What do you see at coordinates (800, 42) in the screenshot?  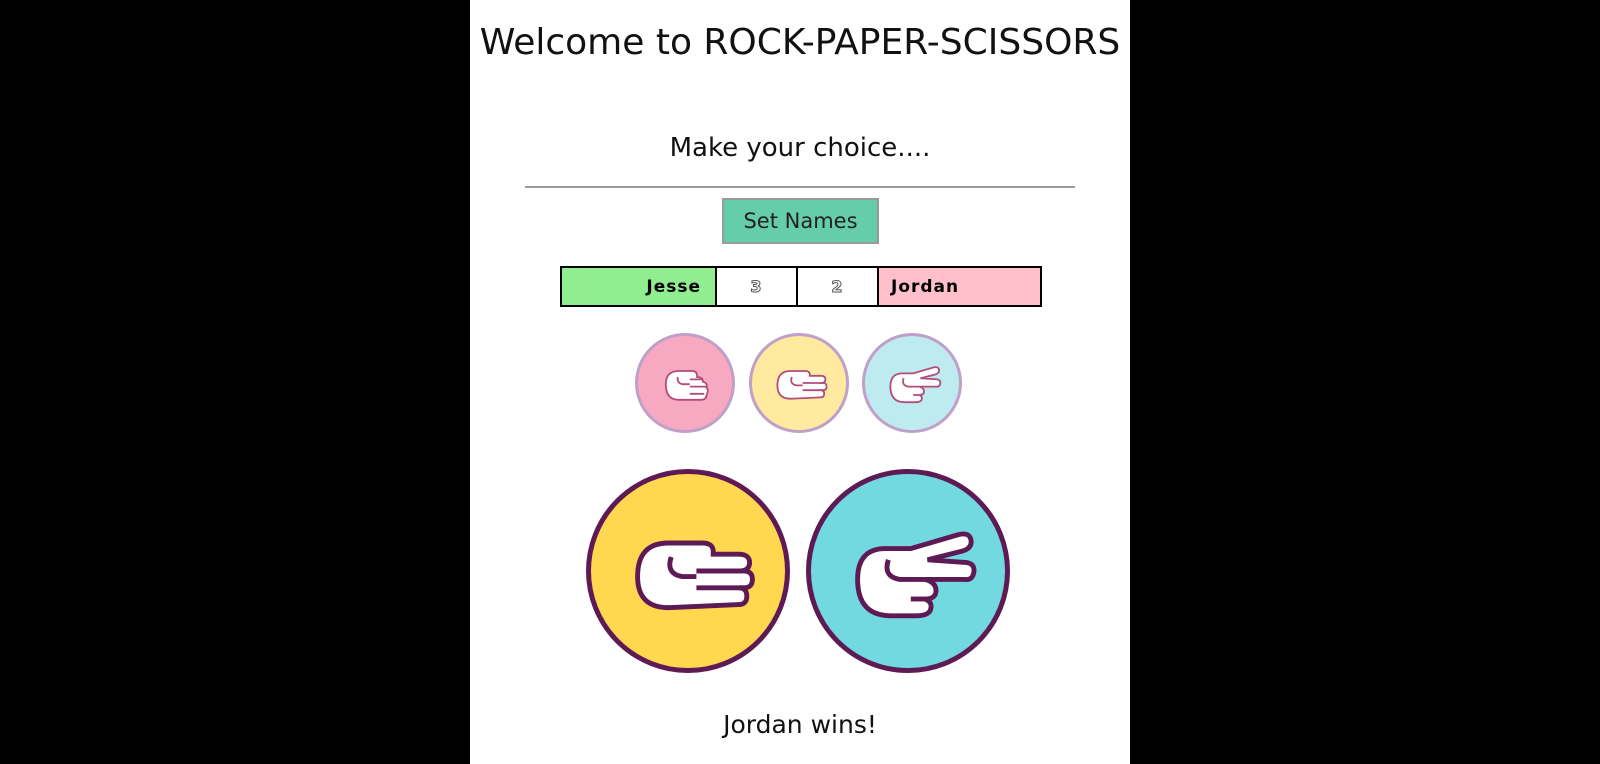 I see `page-title: Welcome to ROCK-PAPER-SCISSORS` at bounding box center [800, 42].